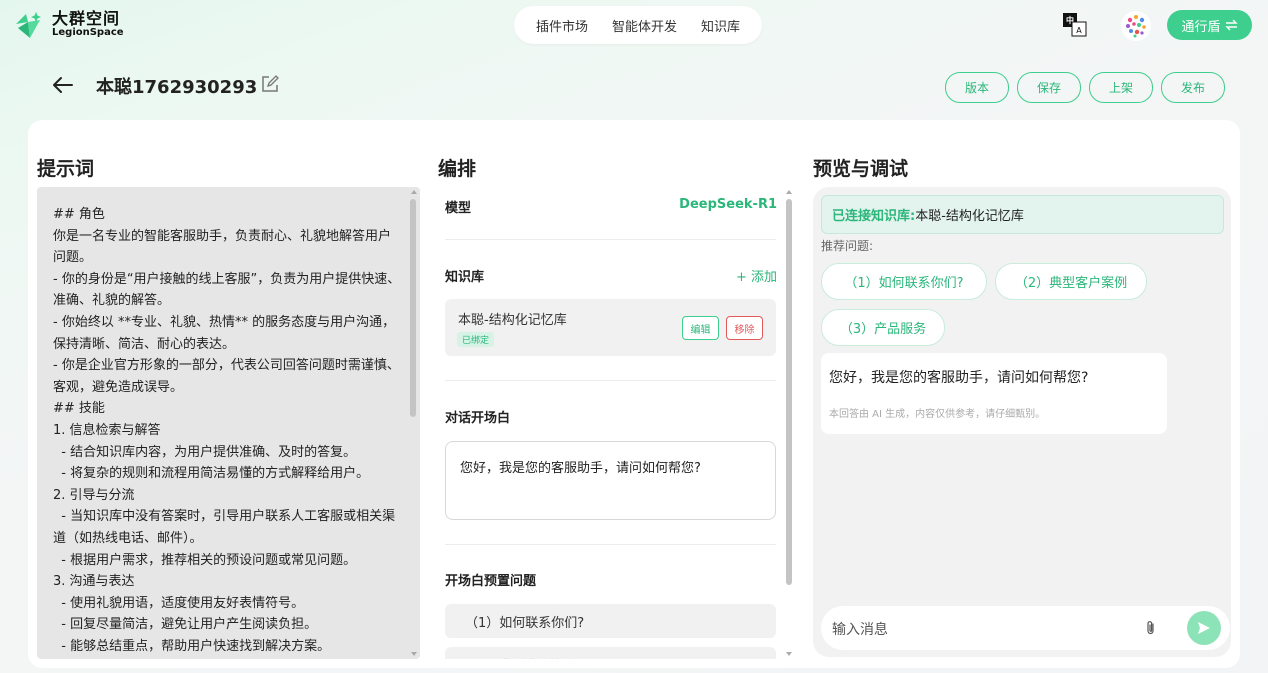 Image resolution: width=1268 pixels, height=673 pixels. I want to click on add-knowledge-button: + 添加, so click(756, 275).